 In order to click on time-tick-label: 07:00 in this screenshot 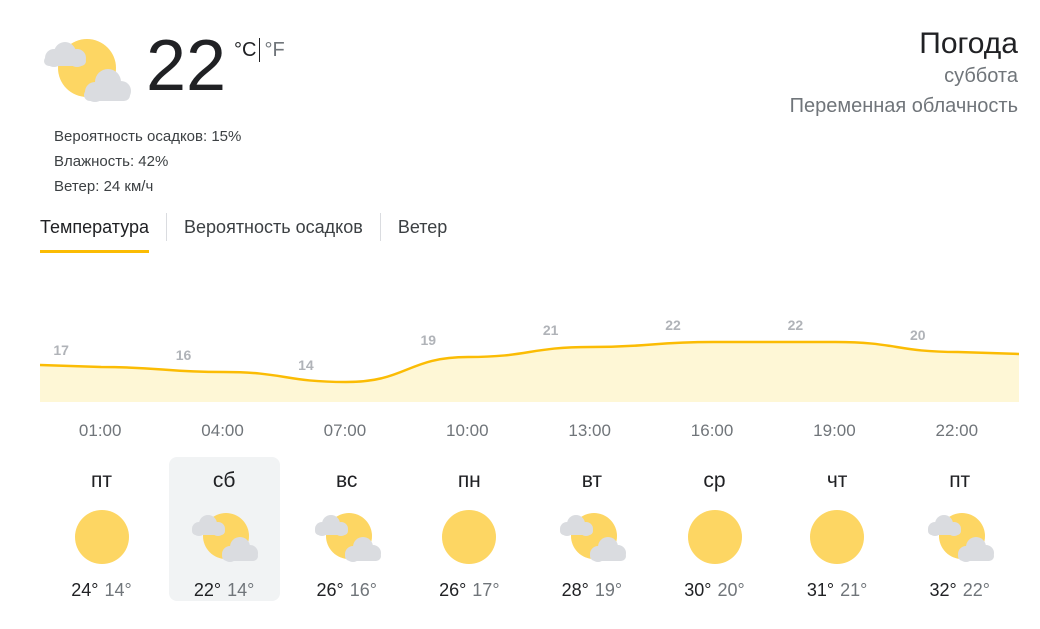, I will do `click(345, 430)`.